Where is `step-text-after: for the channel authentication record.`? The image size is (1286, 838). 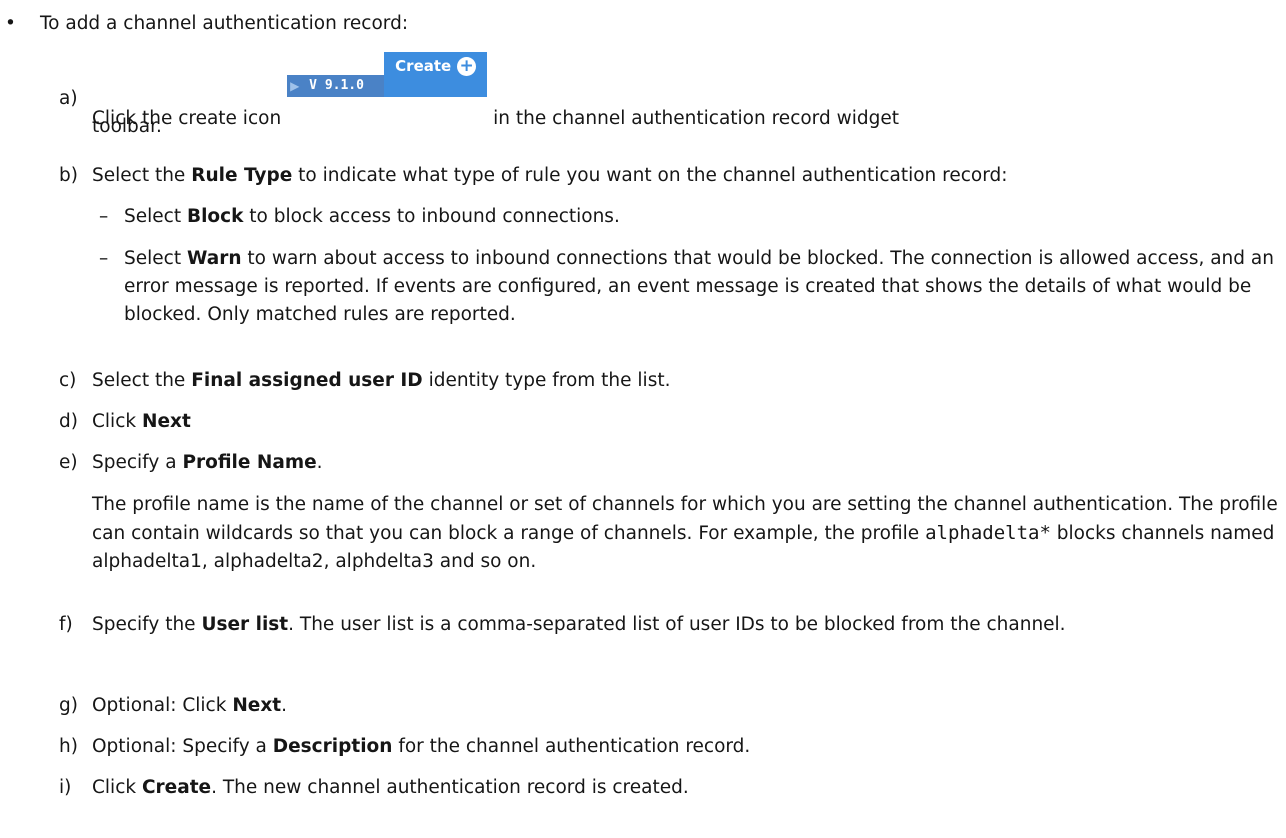
step-text-after: for the channel authentication record. is located at coordinates (574, 746).